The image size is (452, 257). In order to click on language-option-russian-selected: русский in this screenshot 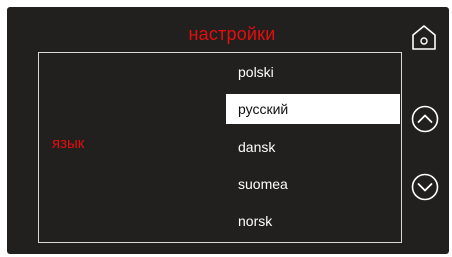, I will do `click(313, 109)`.